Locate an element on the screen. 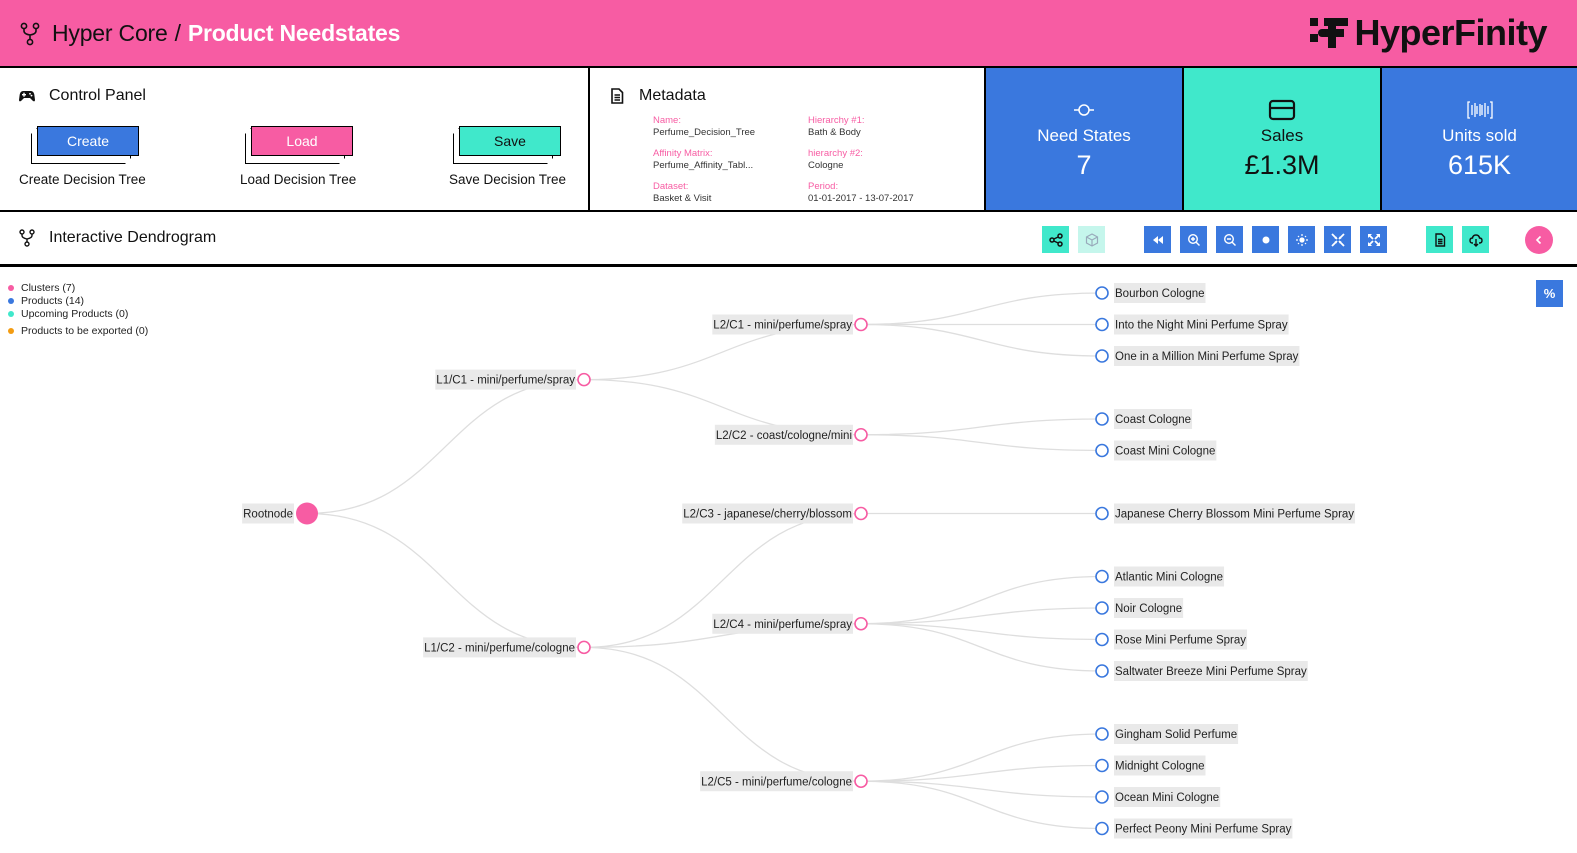 The width and height of the screenshot is (1577, 853). node-label: Coast Mini Cologne is located at coordinates (1165, 452).